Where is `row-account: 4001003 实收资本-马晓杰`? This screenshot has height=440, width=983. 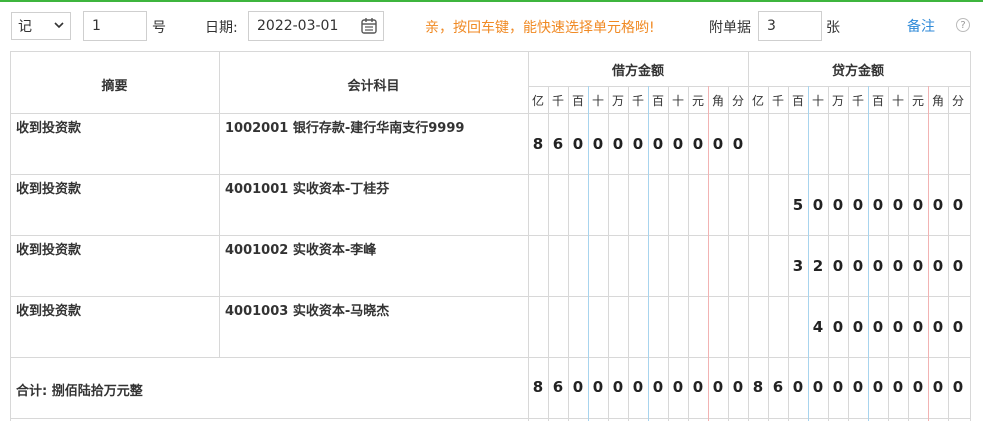 row-account: 4001003 实收资本-马晓杰 is located at coordinates (307, 309).